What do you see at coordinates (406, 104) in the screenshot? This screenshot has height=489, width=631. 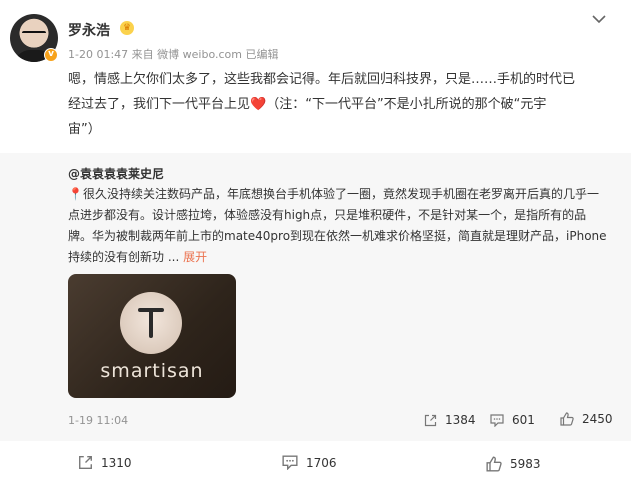 I see `post-text-line: （注：“下一代平台”不是小扎所说的那个破“元宇` at bounding box center [406, 104].